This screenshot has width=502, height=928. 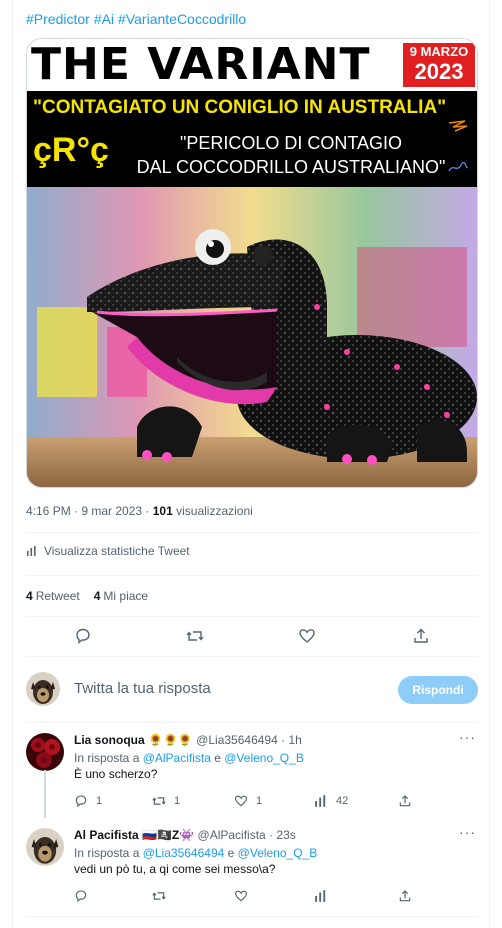 What do you see at coordinates (134, 835) in the screenshot?
I see `author-name: Al Pacifista 🇷🇺🏴‍☠️Z👾` at bounding box center [134, 835].